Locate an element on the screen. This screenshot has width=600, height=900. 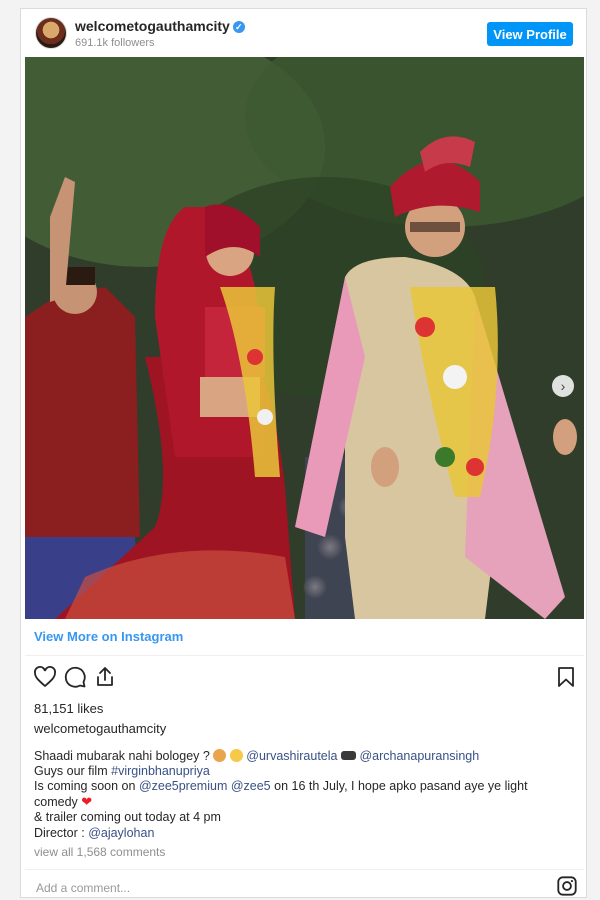
username: welcometogauthamcity is located at coordinates (152, 26).